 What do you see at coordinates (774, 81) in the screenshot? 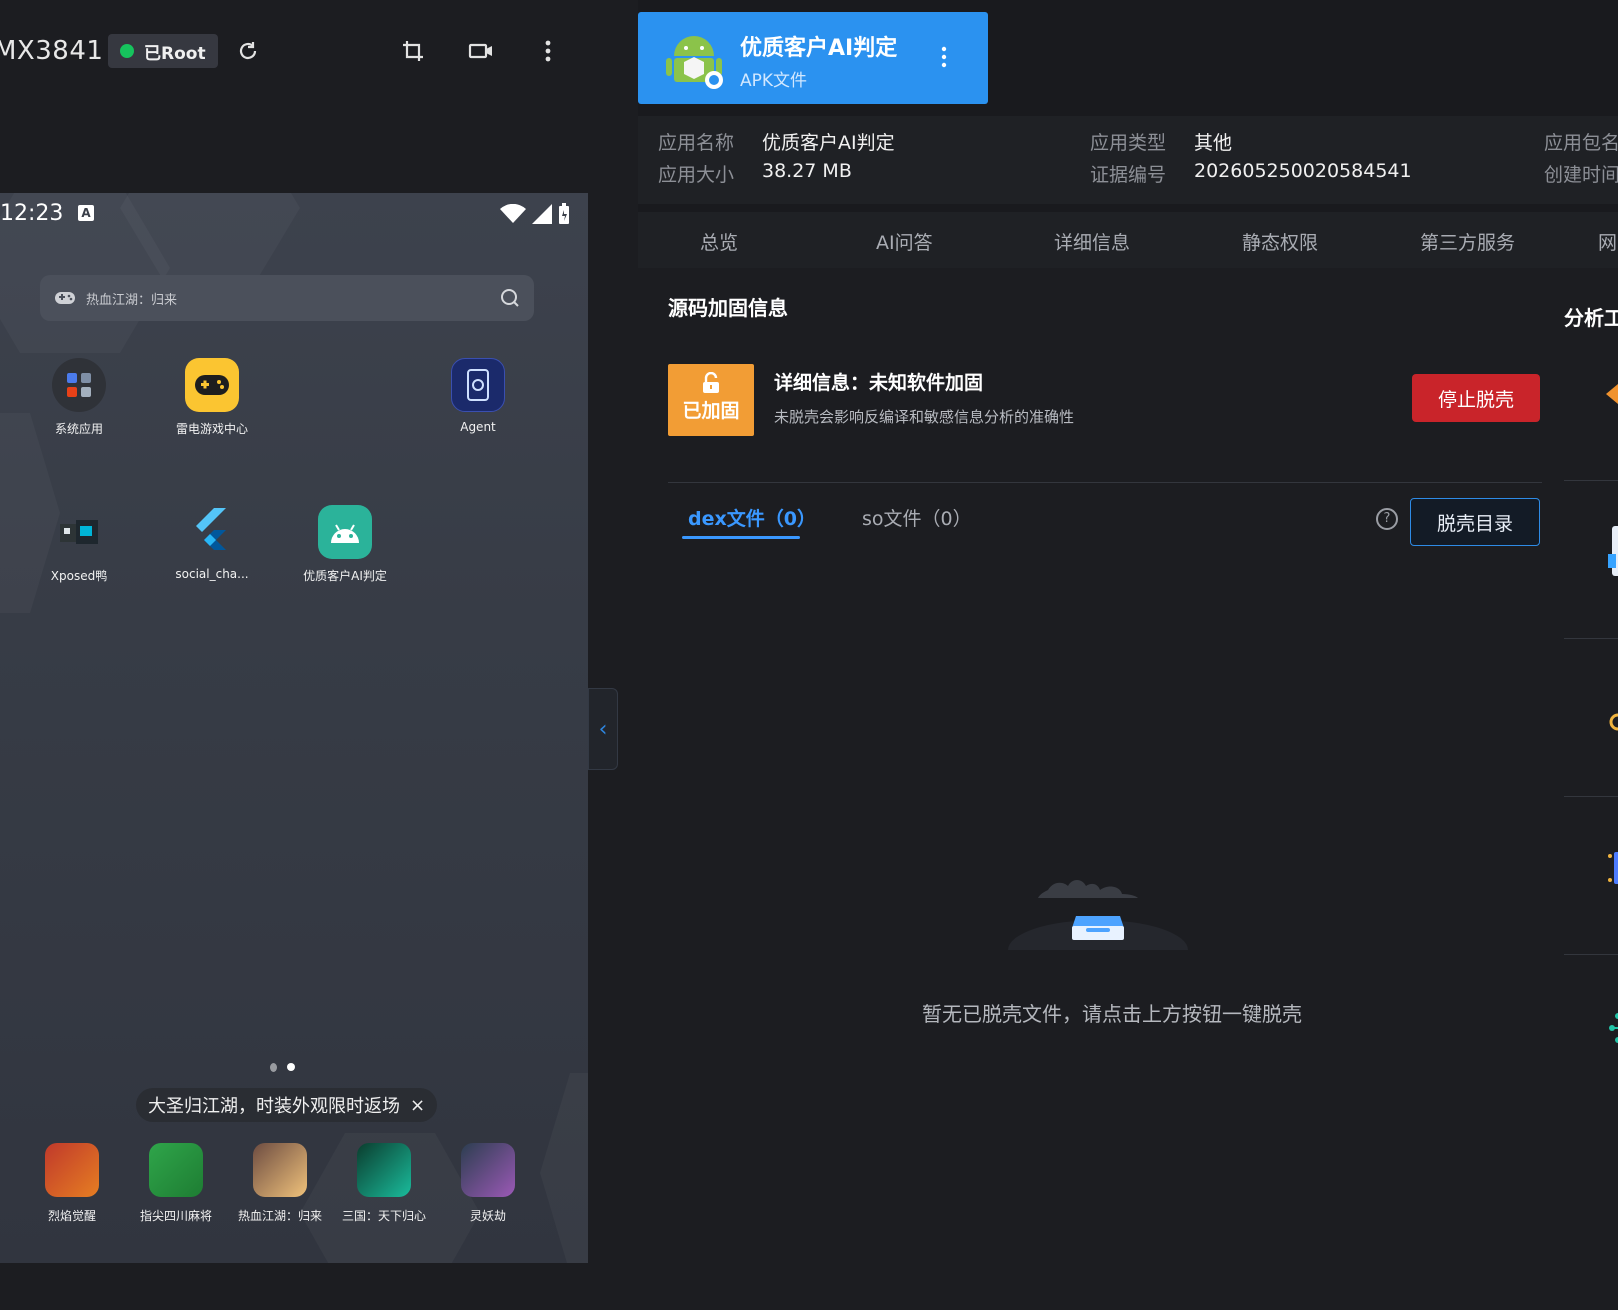
I see `app-type: APK文件` at bounding box center [774, 81].